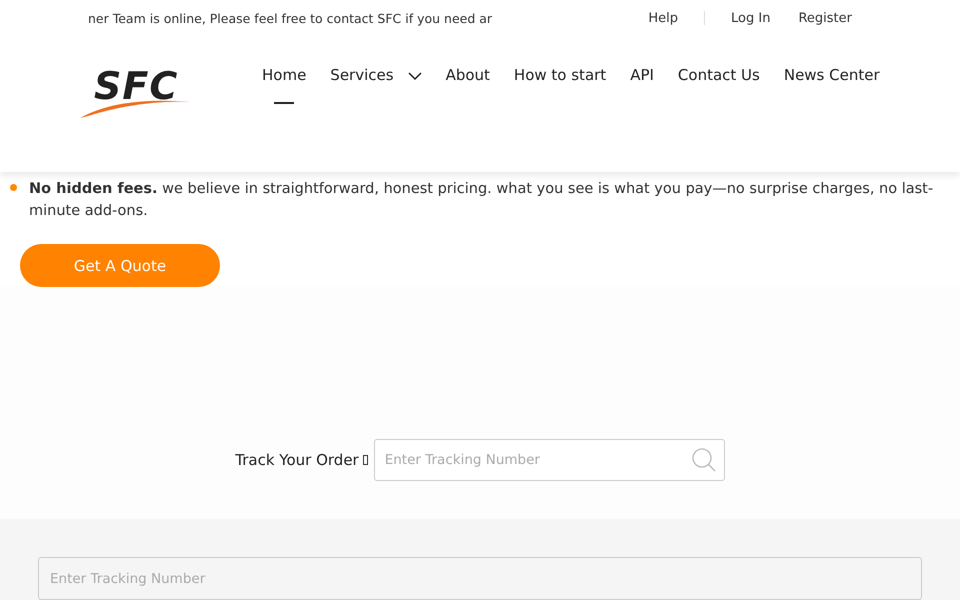 The width and height of the screenshot is (960, 600). Describe the element at coordinates (136, 94) in the screenshot. I see `logo: SFC` at that location.